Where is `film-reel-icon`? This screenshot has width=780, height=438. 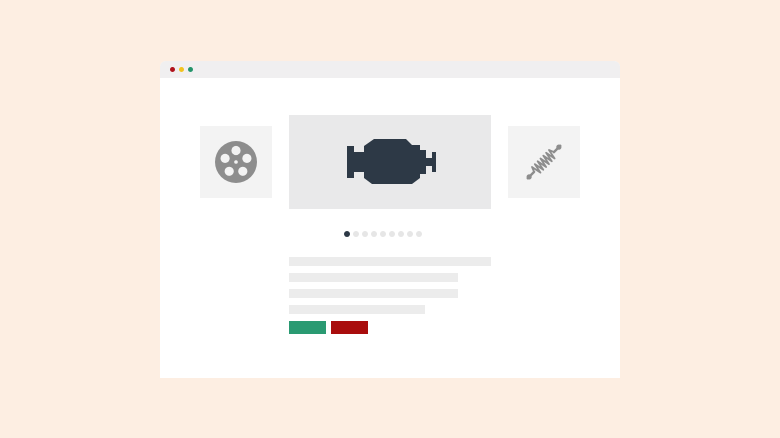
film-reel-icon is located at coordinates (236, 162).